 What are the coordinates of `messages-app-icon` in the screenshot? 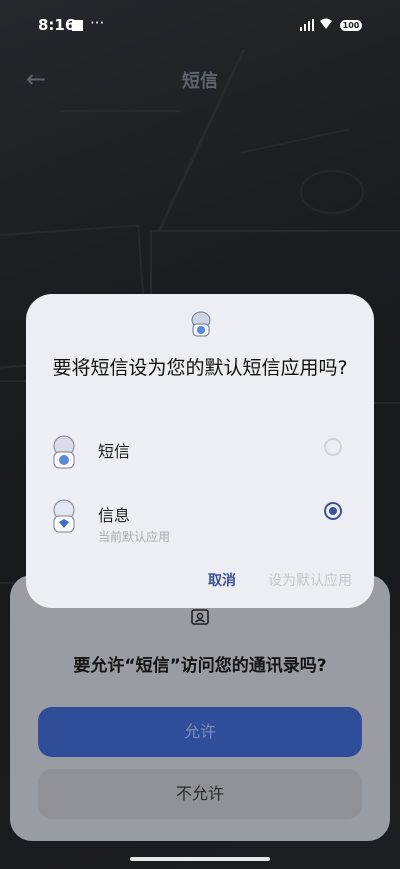 It's located at (64, 516).